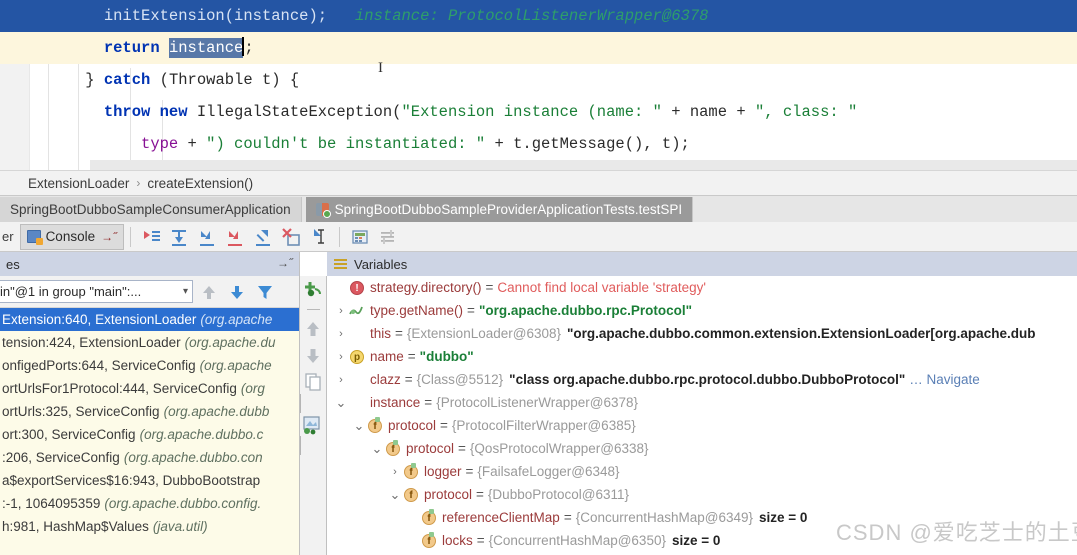 The height and width of the screenshot is (555, 1077). Describe the element at coordinates (702, 425) in the screenshot. I see `variable-row: ⌄ f protocol = {ProtocolFilterWrapper@6385}` at that location.